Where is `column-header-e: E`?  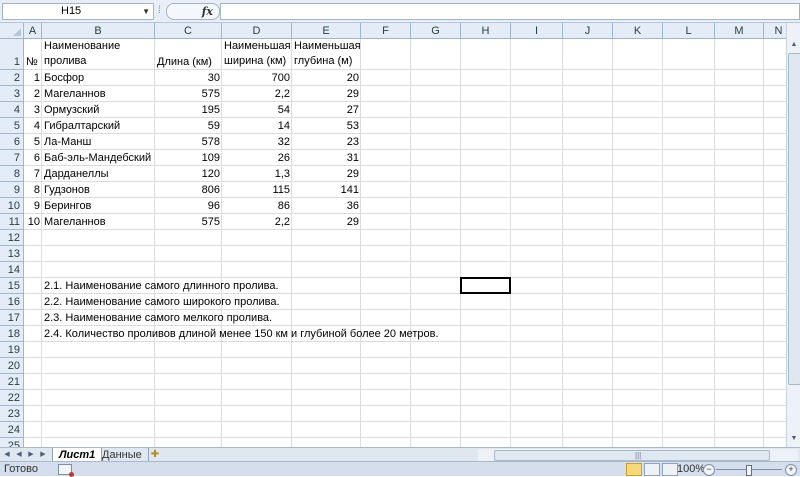
column-header-e: E is located at coordinates (326, 31).